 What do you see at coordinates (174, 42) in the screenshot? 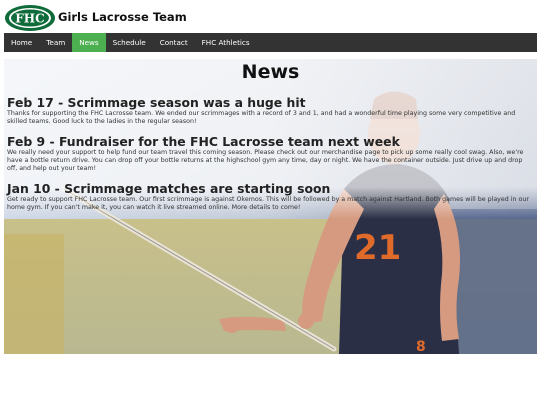
I see `nav-contact: Contact` at bounding box center [174, 42].